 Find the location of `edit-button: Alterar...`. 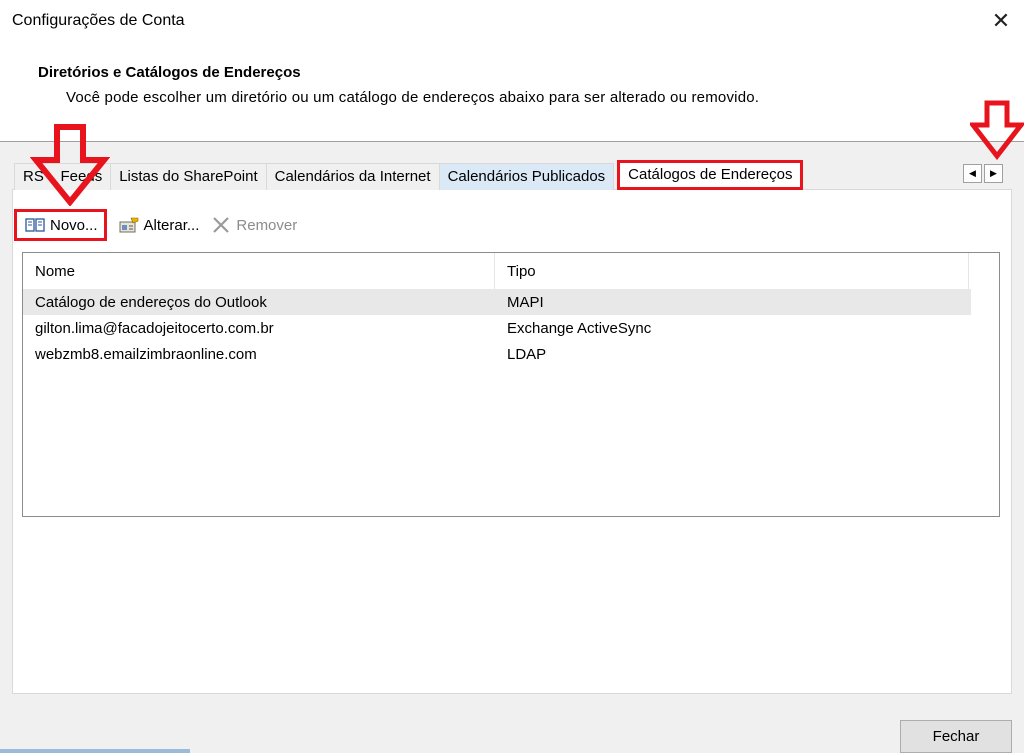

edit-button: Alterar... is located at coordinates (159, 225).